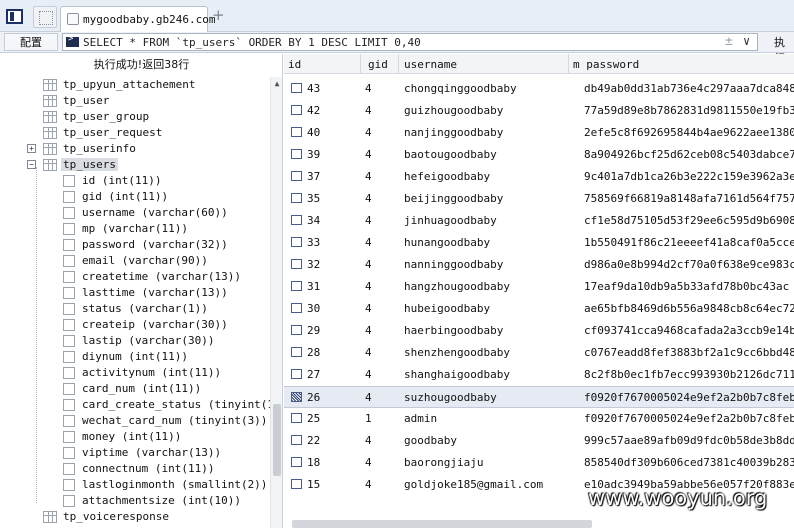  I want to click on cell-pw: 9c401a7db1ca26b3e222c159e3962a3e, so click(689, 176).